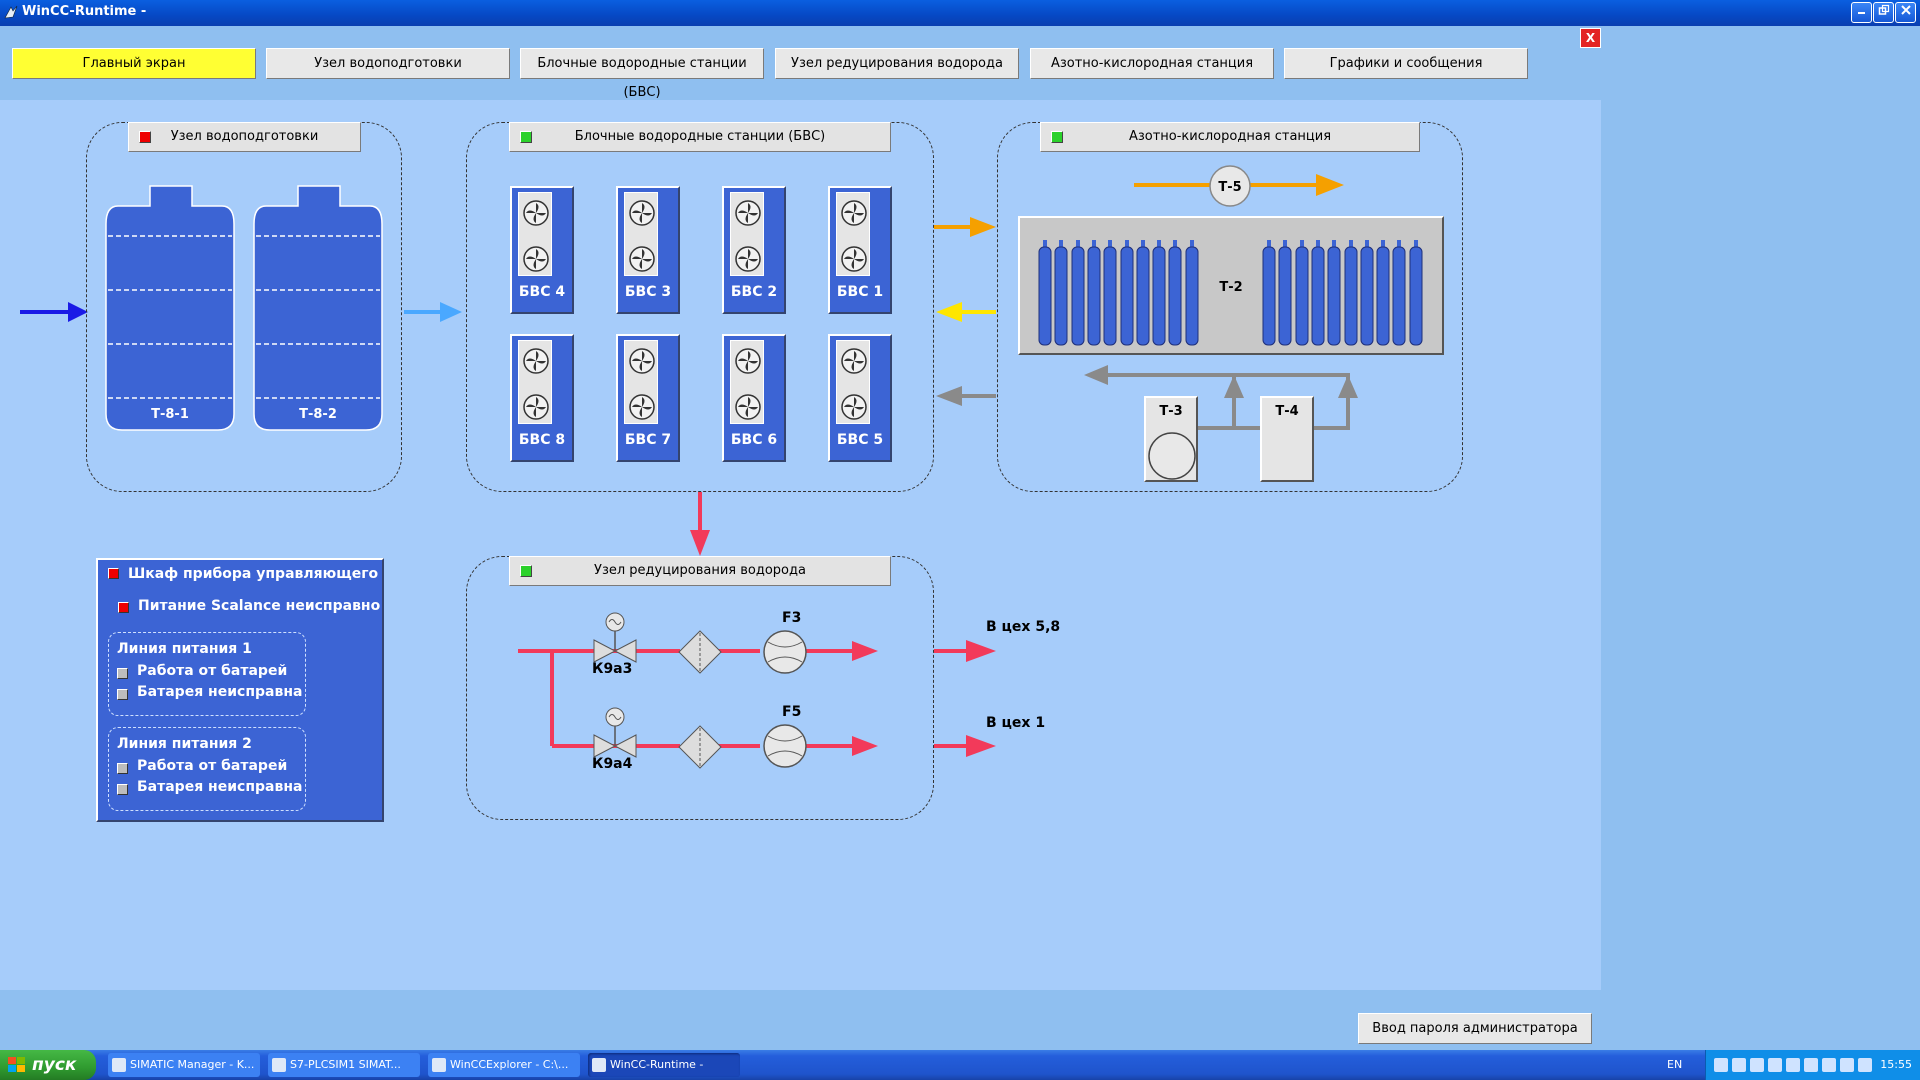 This screenshot has width=1920, height=1080. What do you see at coordinates (1775, 1065) in the screenshot?
I see `tray-keyboard-icon` at bounding box center [1775, 1065].